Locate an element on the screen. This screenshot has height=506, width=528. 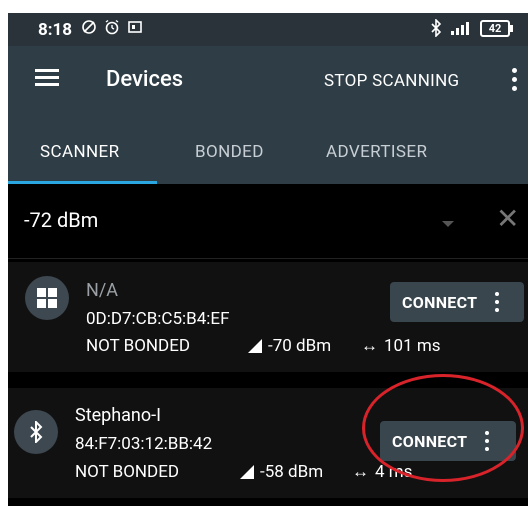
interval-text: 4 ms is located at coordinates (394, 472).